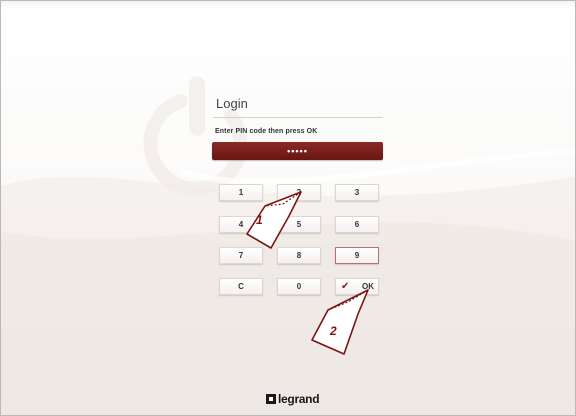  I want to click on pin-instruction: Enter PIN code then press OK, so click(266, 131).